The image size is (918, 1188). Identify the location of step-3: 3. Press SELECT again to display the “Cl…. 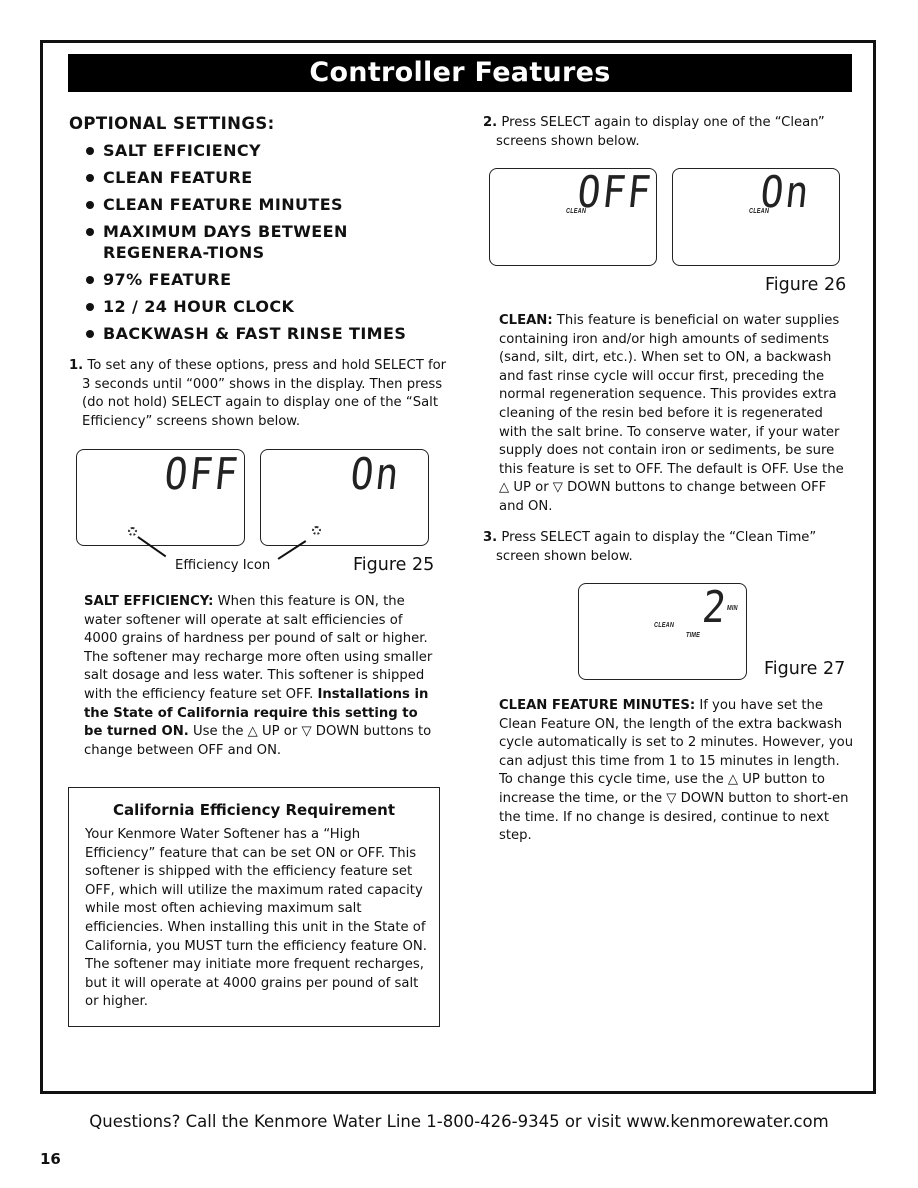
(669, 547).